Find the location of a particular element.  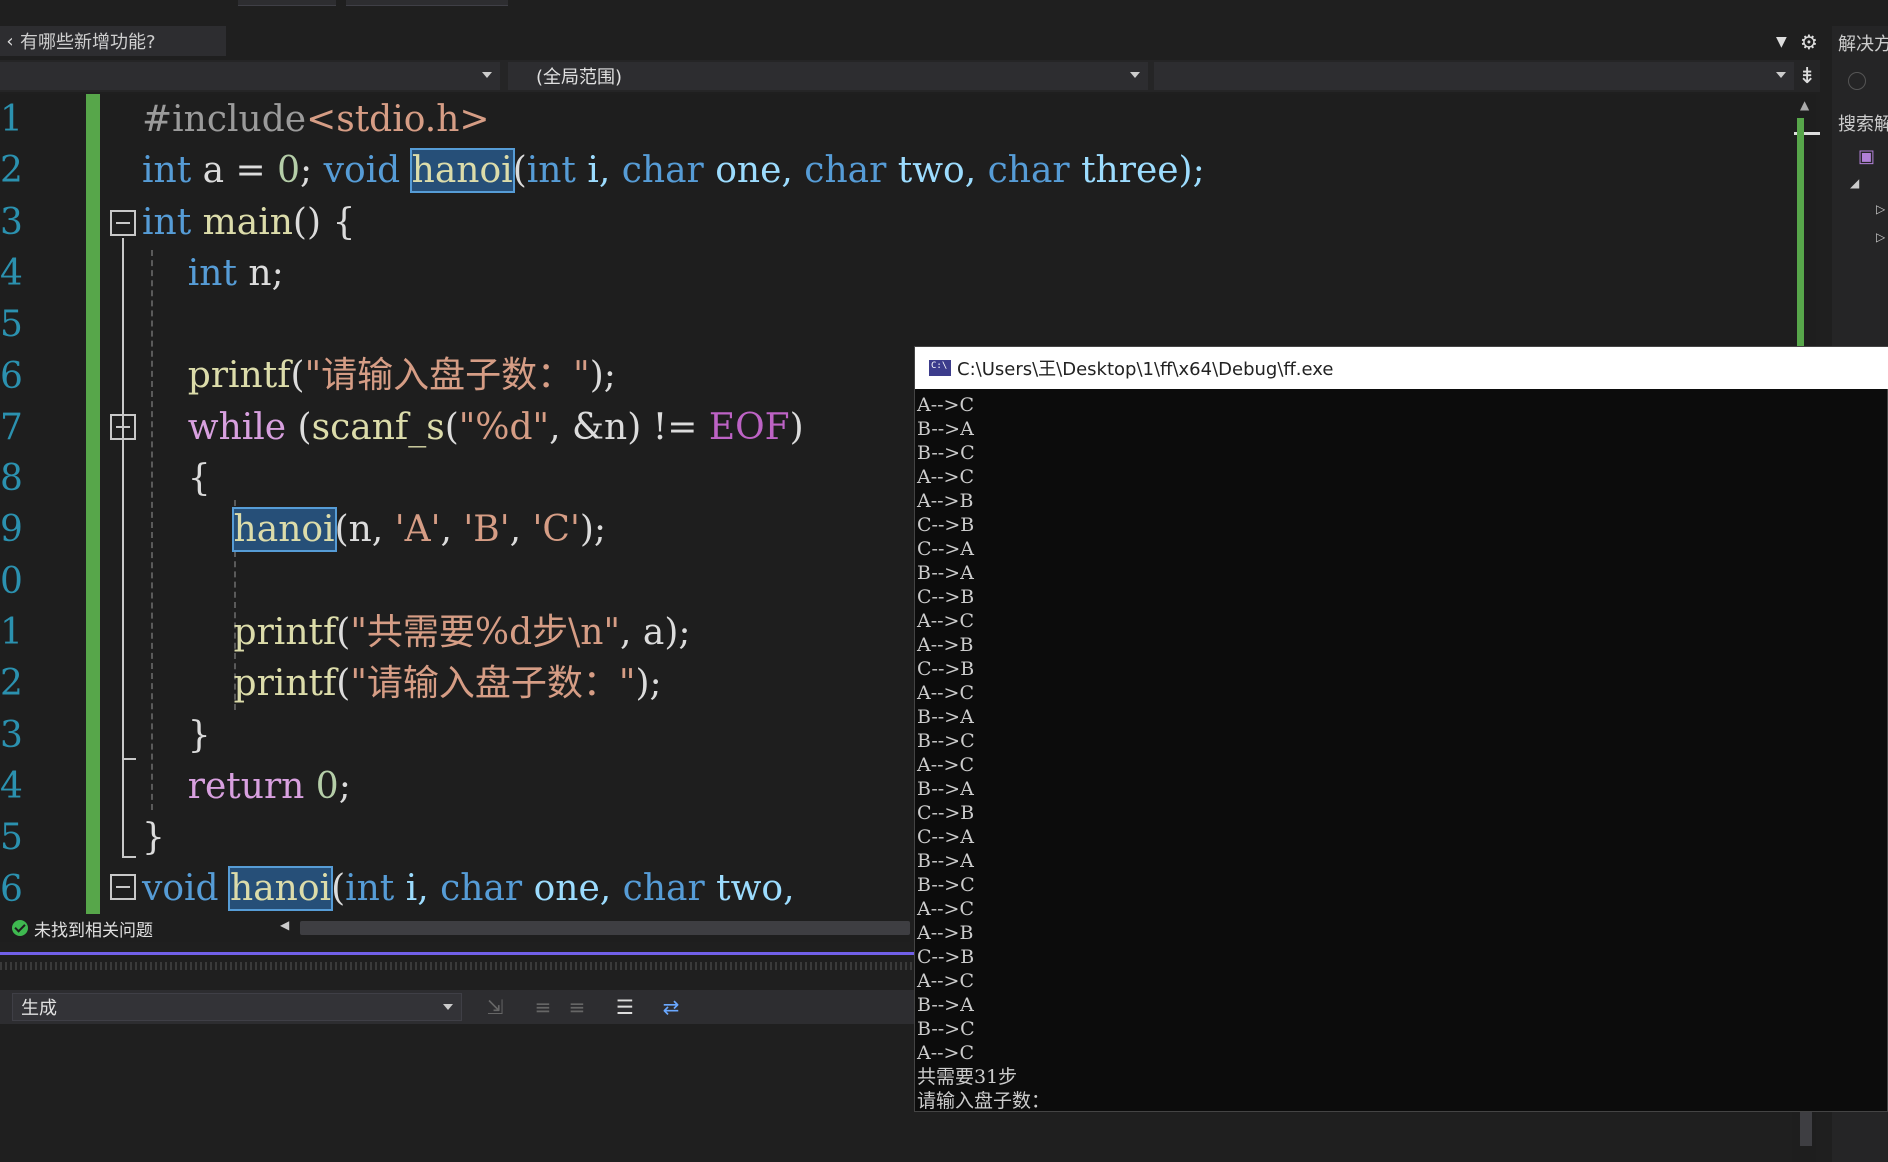

code-token: two, is located at coordinates (937, 171).